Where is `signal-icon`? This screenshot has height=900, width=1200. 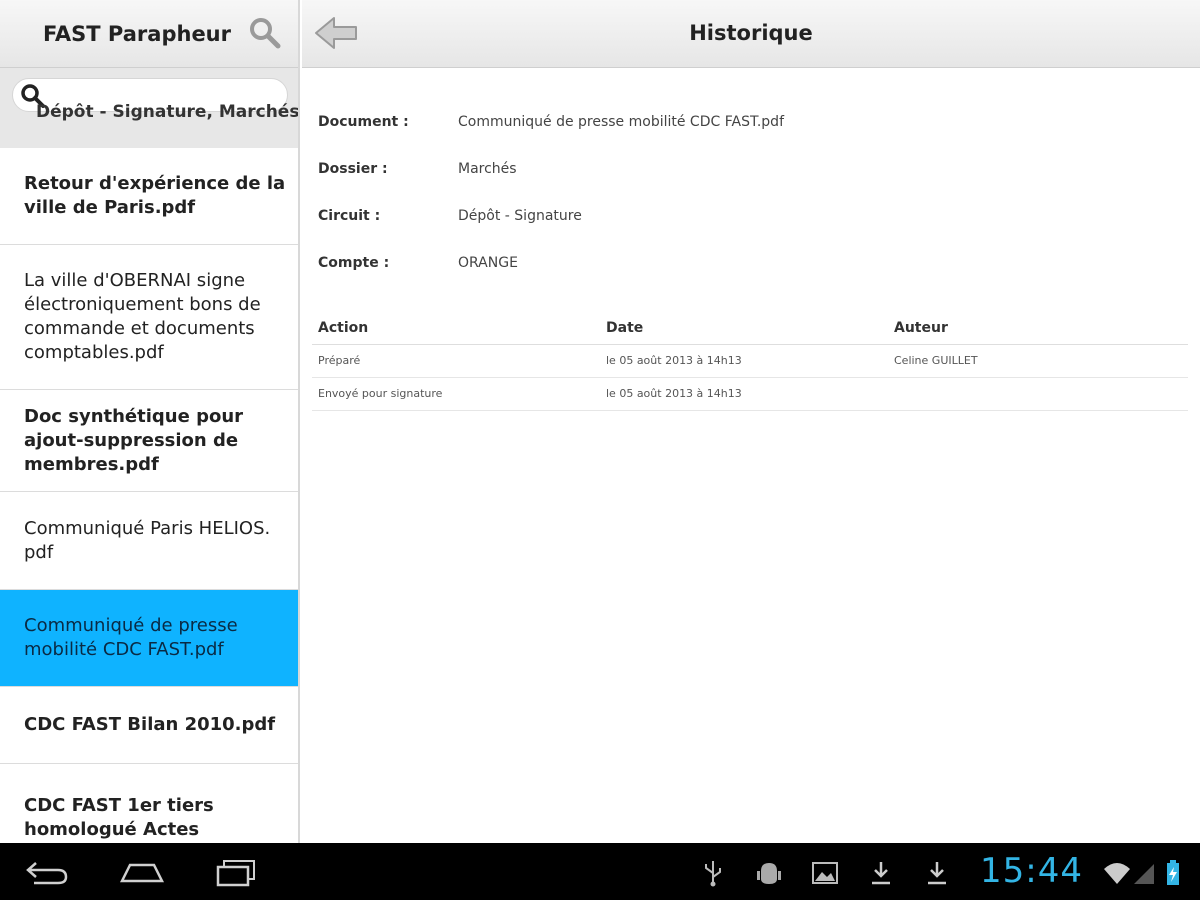 signal-icon is located at coordinates (1144, 874).